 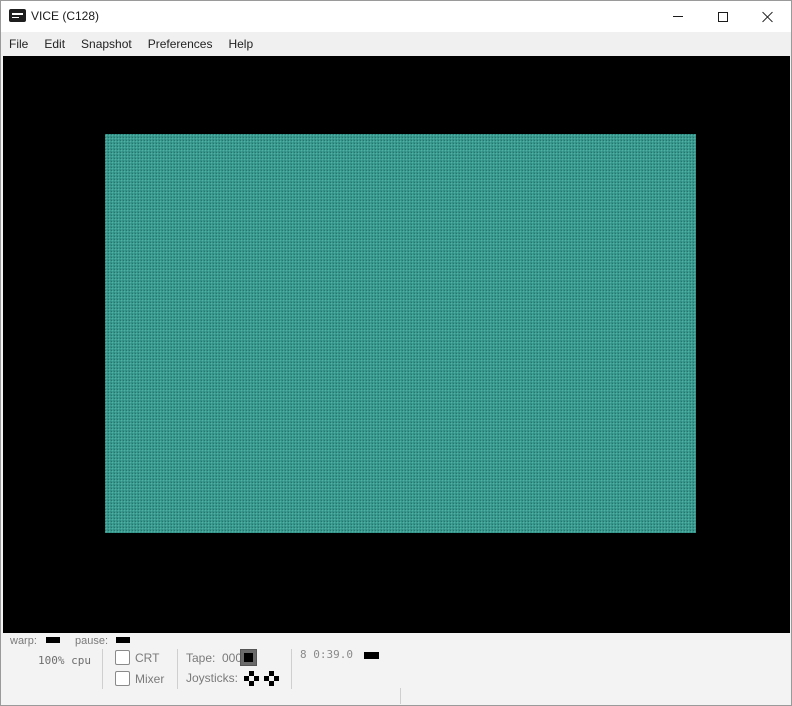 I want to click on title-bar: VICE (C128), so click(x=396, y=16).